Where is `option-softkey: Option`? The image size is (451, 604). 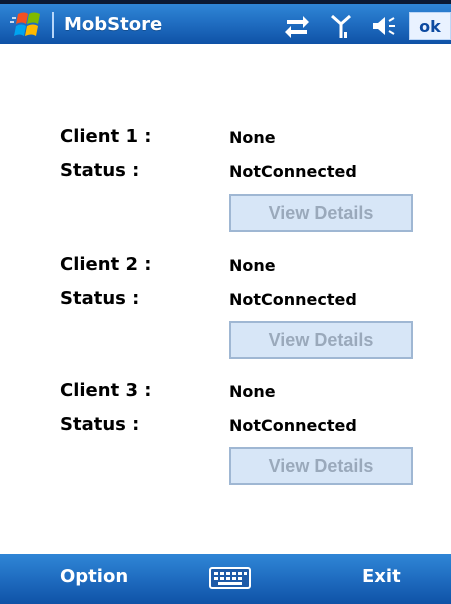 option-softkey: Option is located at coordinates (94, 576).